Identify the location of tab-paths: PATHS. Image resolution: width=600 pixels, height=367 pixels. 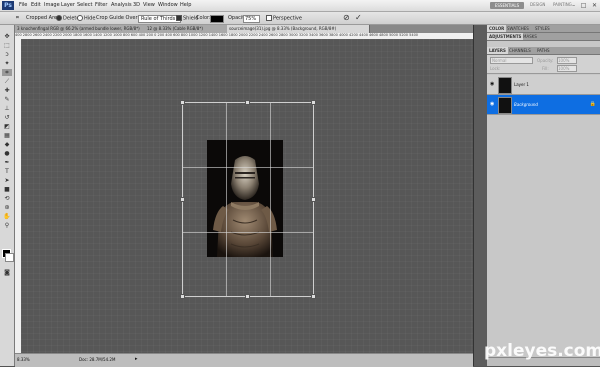
(543, 50).